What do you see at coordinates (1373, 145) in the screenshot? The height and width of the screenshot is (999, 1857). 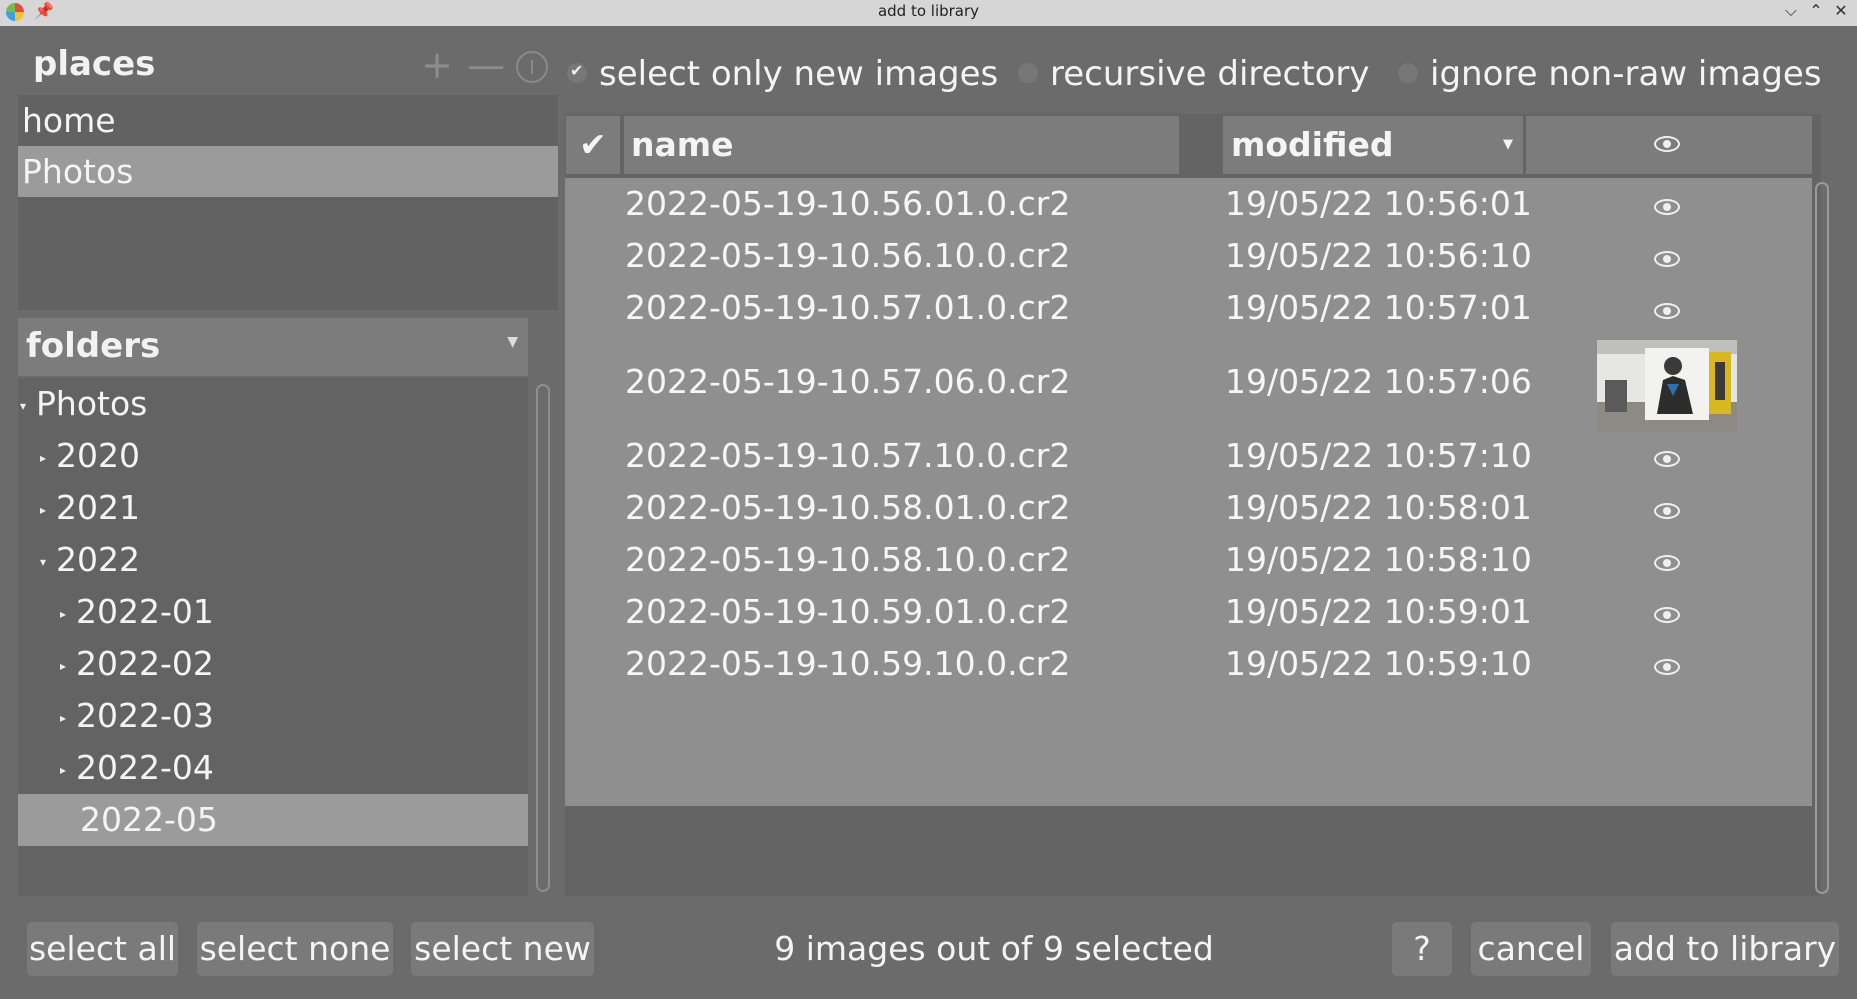 I see `column-header-modified: modified ▼` at bounding box center [1373, 145].